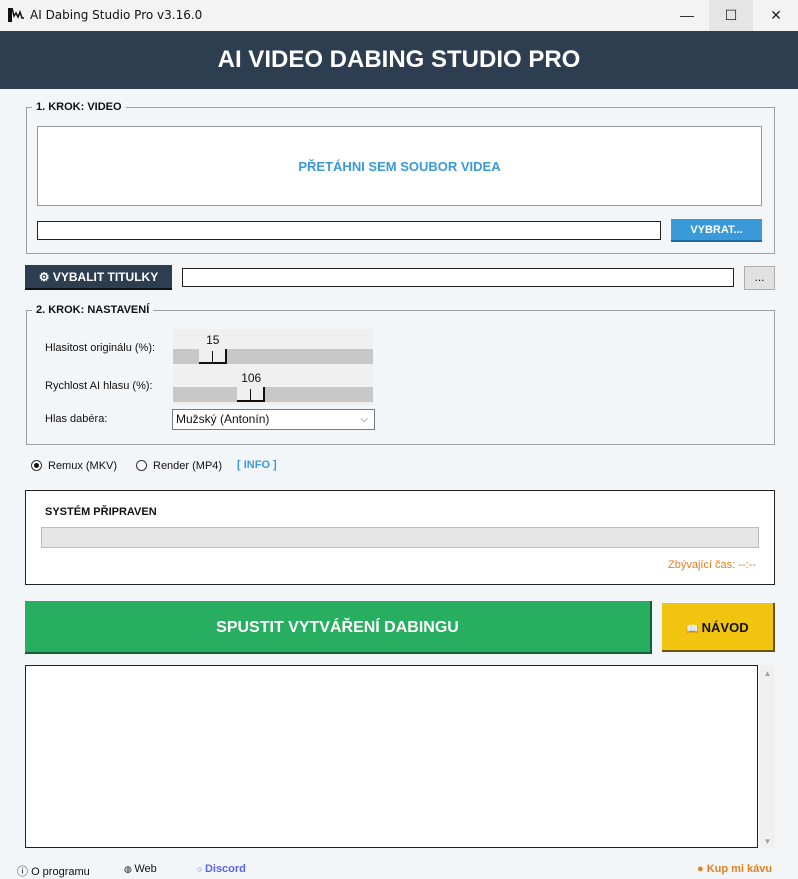 The width and height of the screenshot is (798, 879). What do you see at coordinates (776, 15) in the screenshot?
I see `close-button: ✕` at bounding box center [776, 15].